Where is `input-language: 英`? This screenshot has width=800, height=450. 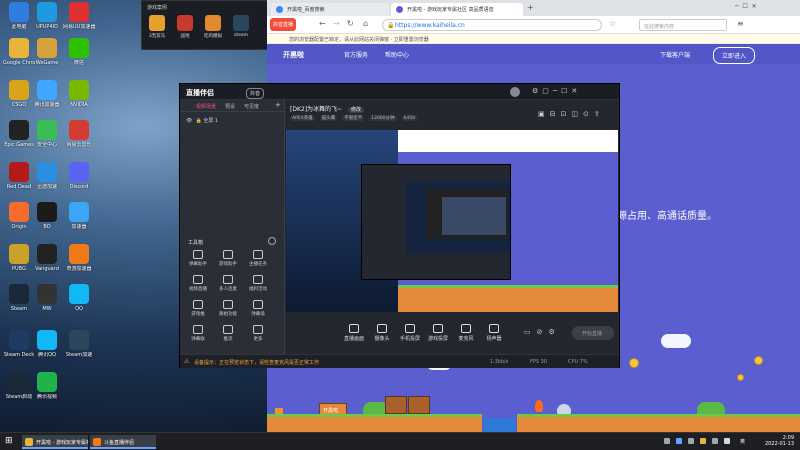 input-language: 英 is located at coordinates (742, 441).